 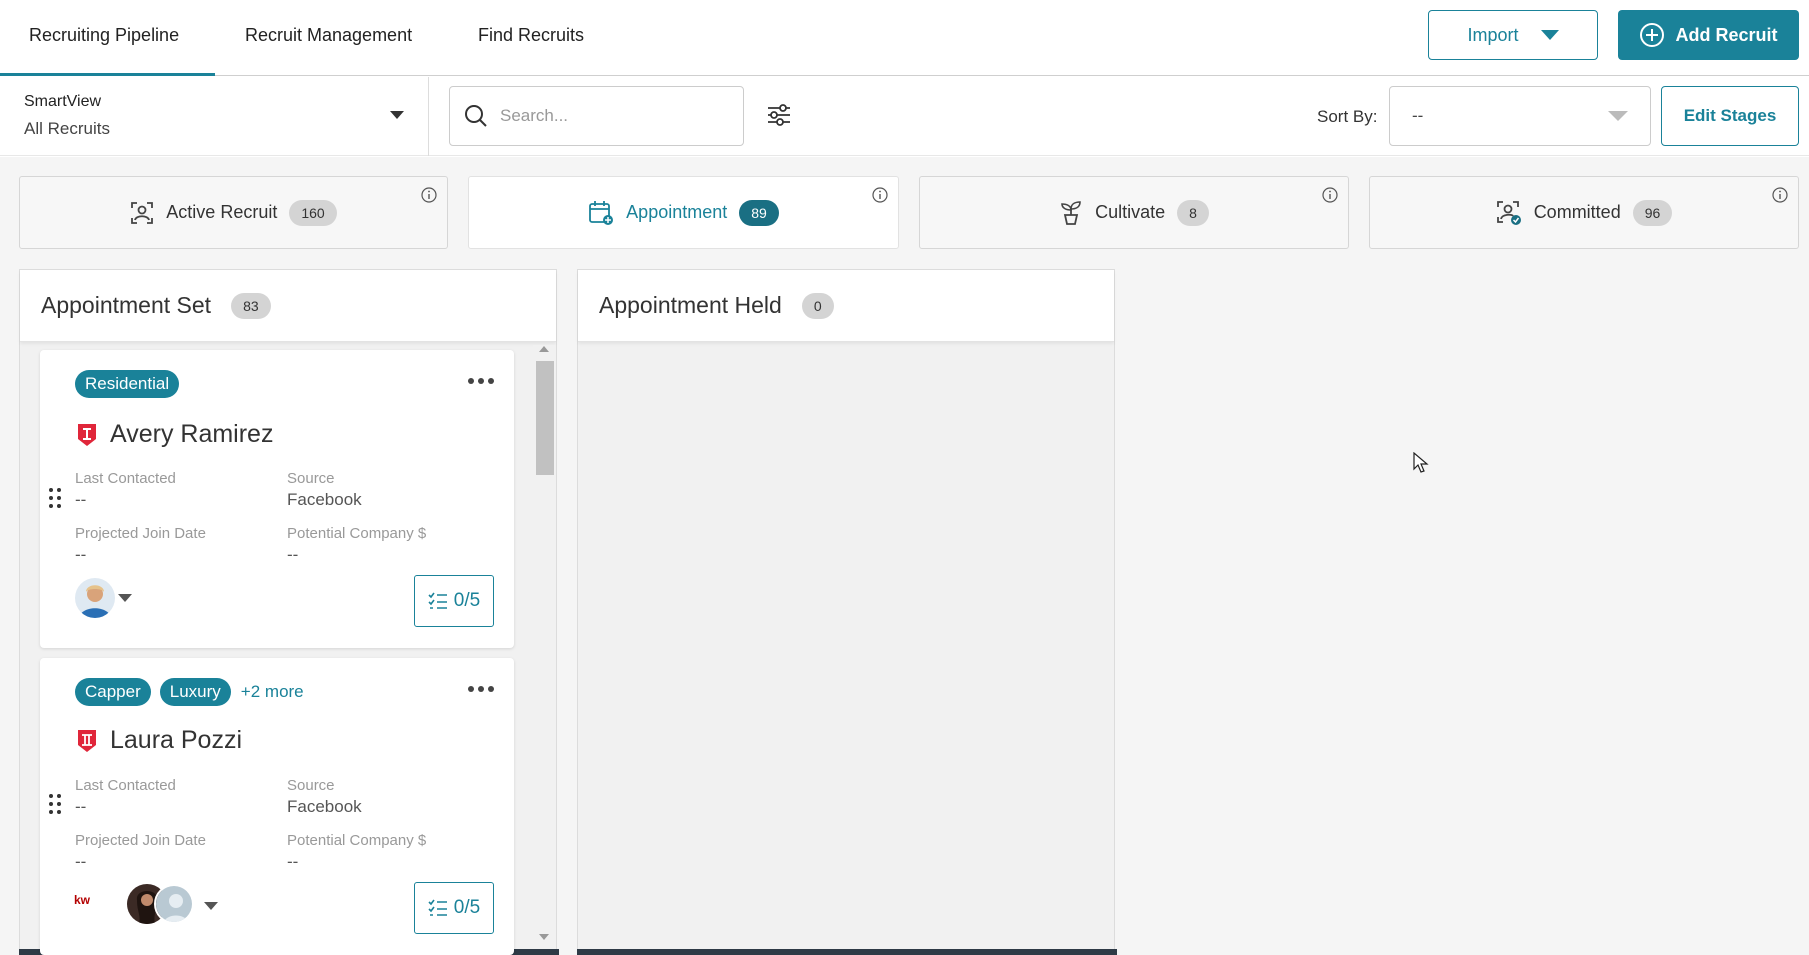 I want to click on recruit-name-row: Laura Pozzi, so click(x=159, y=740).